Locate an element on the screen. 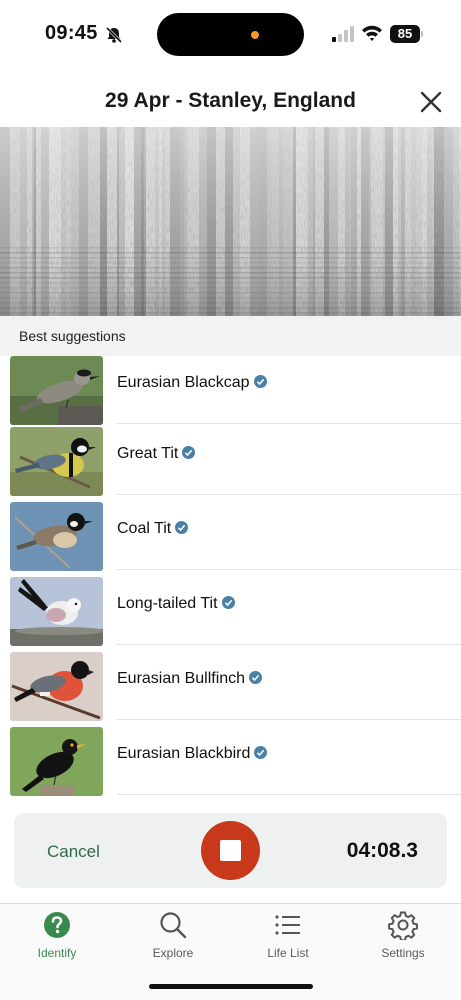  status-bar: 09:45 85 is located at coordinates (230, 35).